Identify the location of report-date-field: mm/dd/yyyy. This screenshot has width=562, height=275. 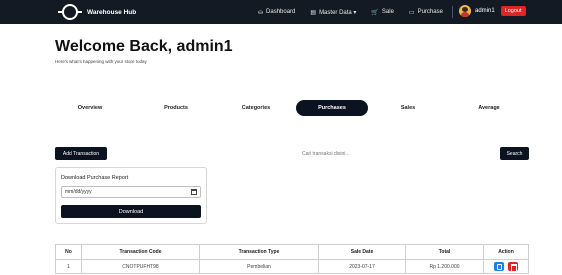
(131, 192).